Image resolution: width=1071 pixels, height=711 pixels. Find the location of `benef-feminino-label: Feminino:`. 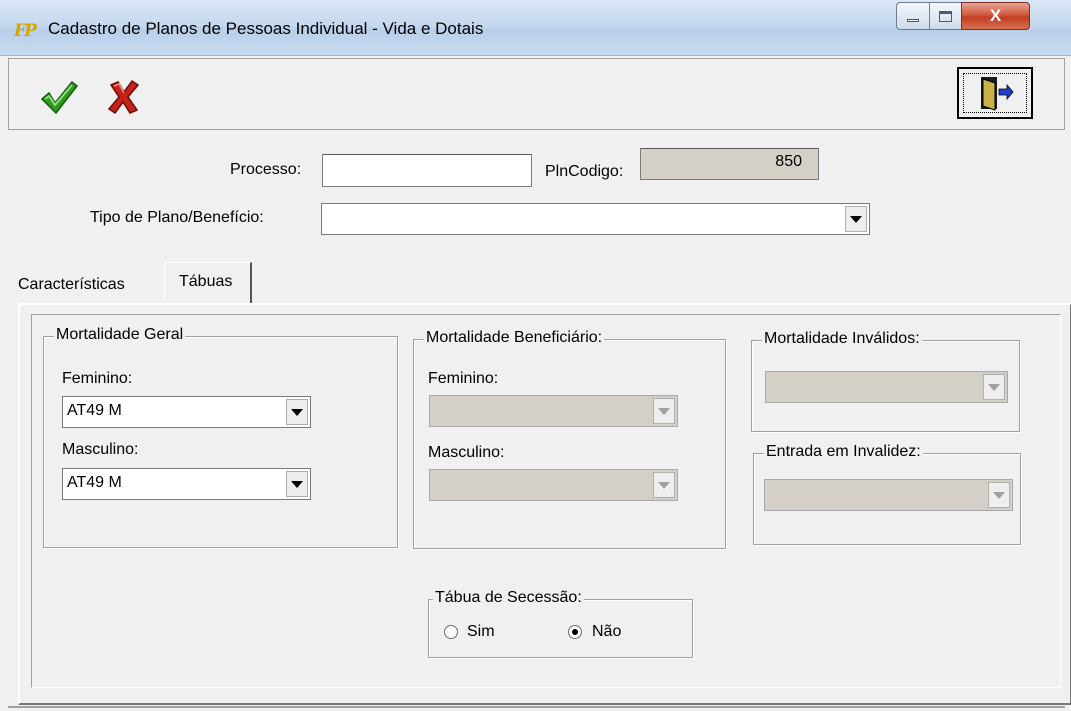

benef-feminino-label: Feminino: is located at coordinates (463, 378).